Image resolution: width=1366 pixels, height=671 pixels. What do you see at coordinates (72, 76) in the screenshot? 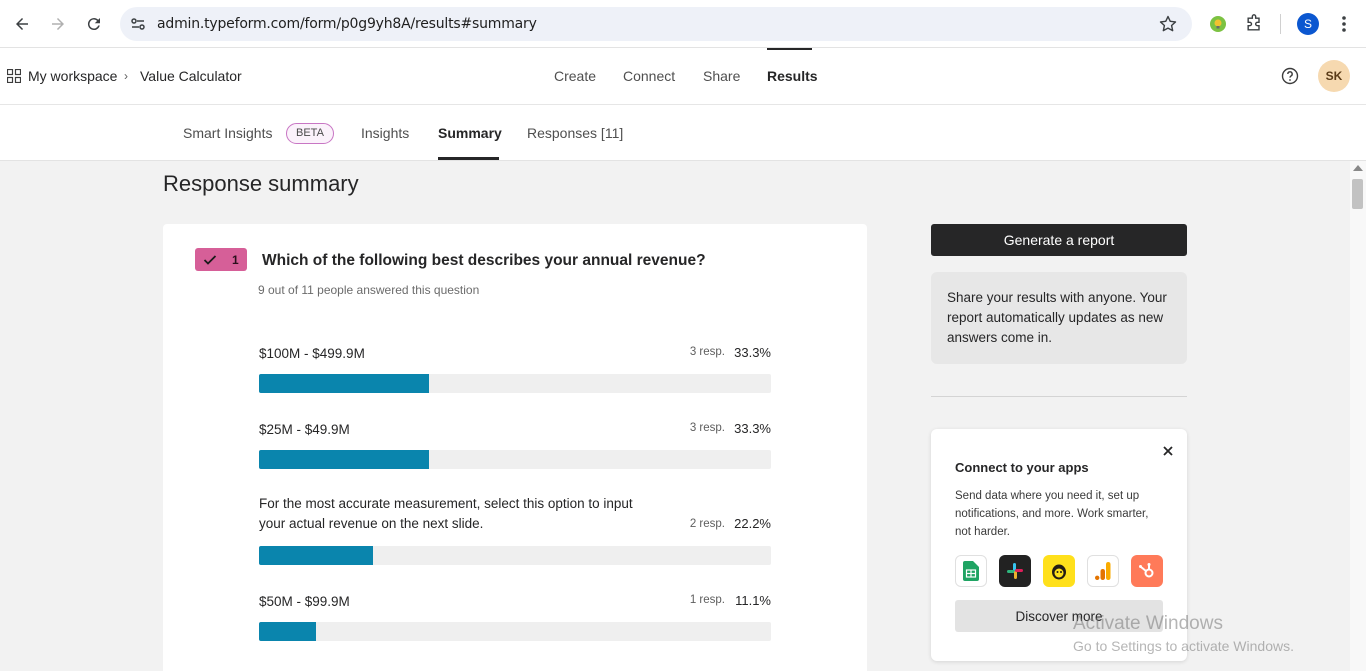
I see `breadcrumb-workspace: My workspace` at bounding box center [72, 76].